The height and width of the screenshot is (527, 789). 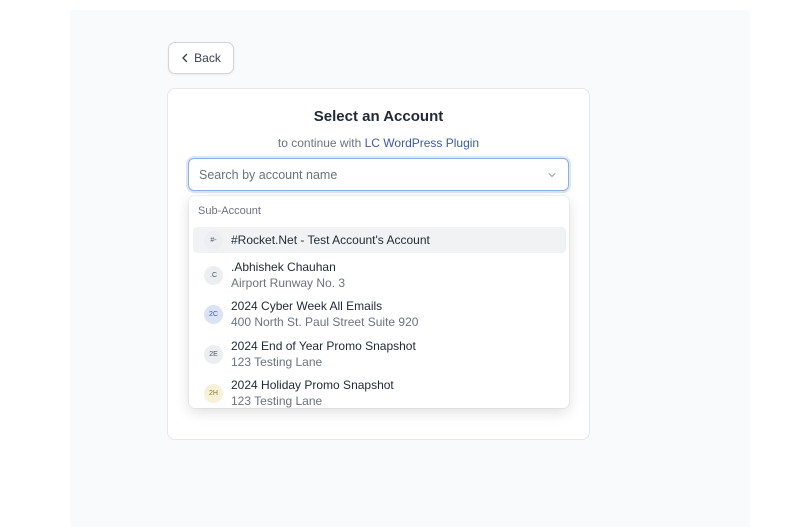 I want to click on chevron-down-icon, so click(x=552, y=175).